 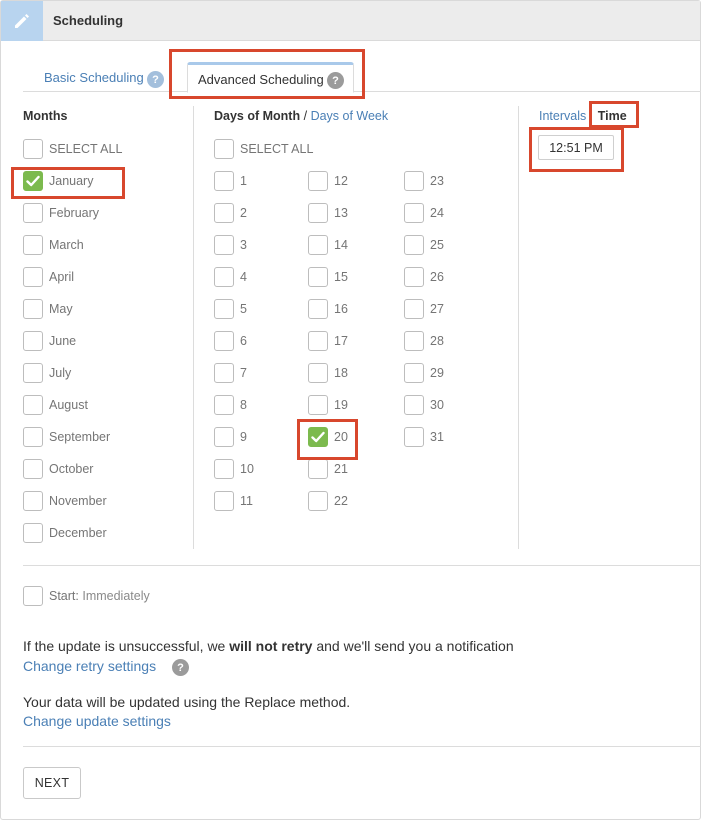 What do you see at coordinates (49, 341) in the screenshot?
I see `month-june: June` at bounding box center [49, 341].